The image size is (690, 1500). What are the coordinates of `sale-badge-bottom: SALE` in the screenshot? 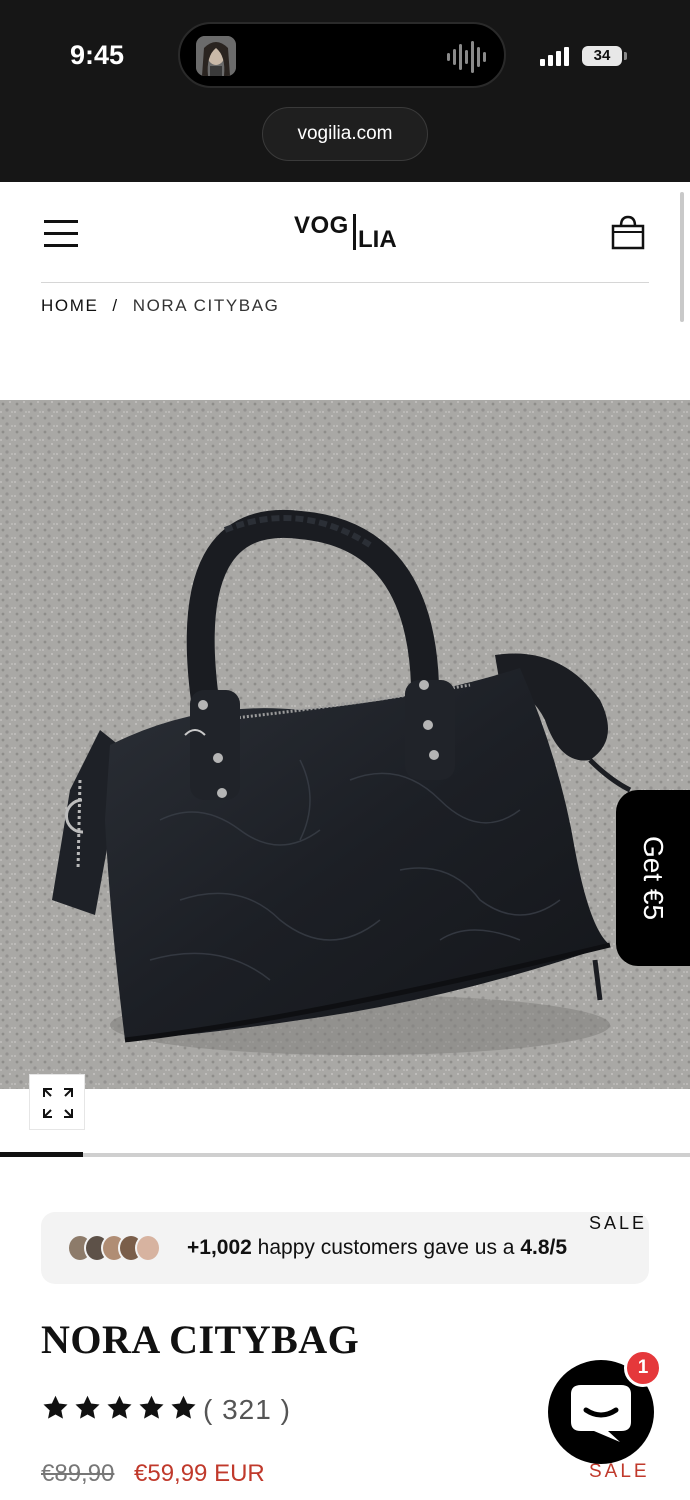 It's located at (619, 1471).